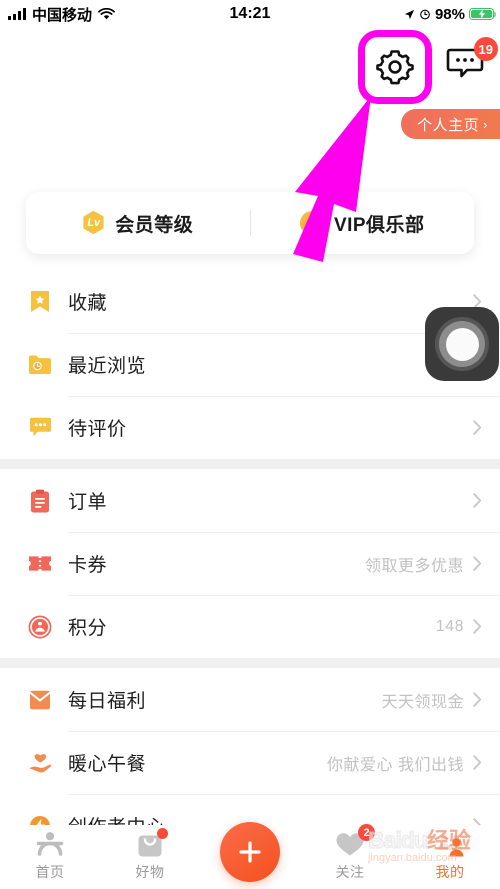 This screenshot has width=500, height=889. I want to click on tab-publish, so click(250, 852).